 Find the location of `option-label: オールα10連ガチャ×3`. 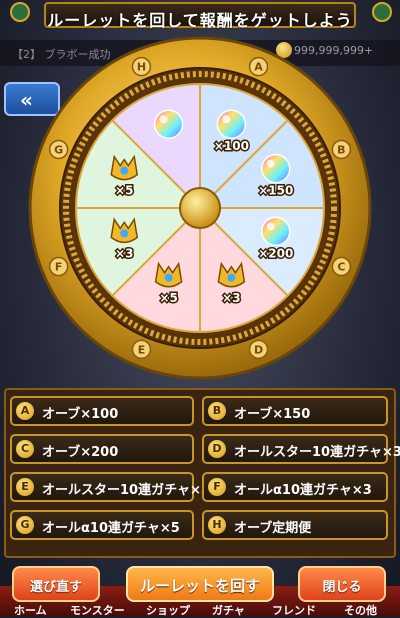

option-label: オールα10連ガチャ×3 is located at coordinates (303, 490).